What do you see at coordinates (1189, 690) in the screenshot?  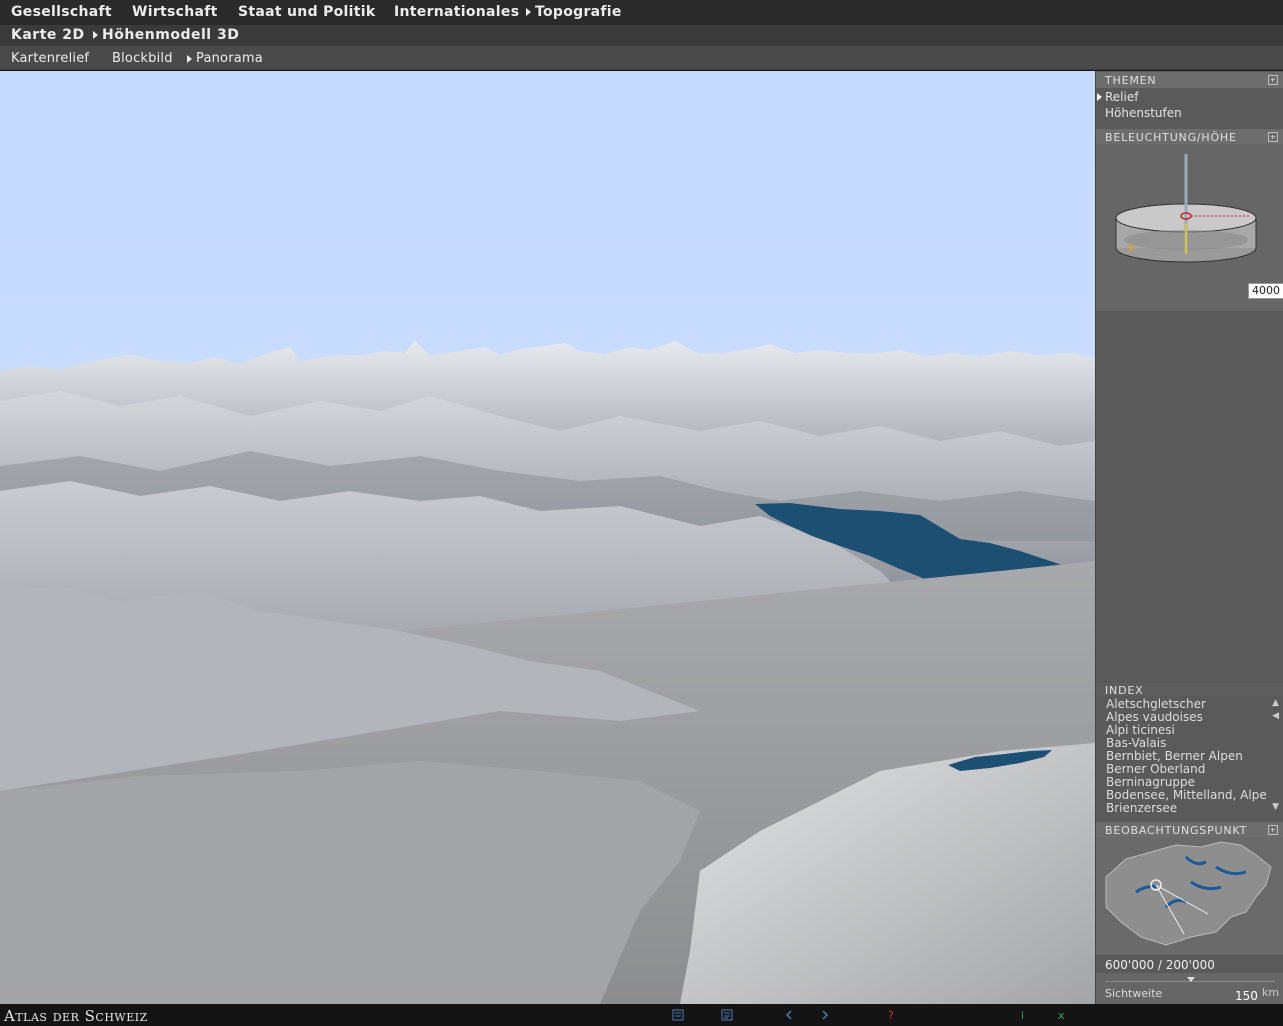 I see `index-header: INDEX` at bounding box center [1189, 690].